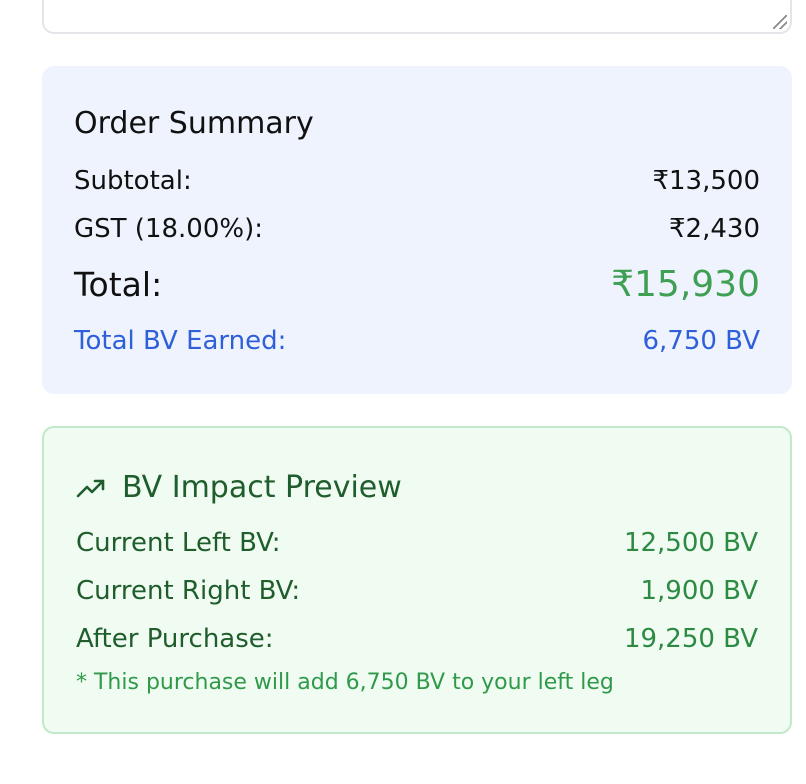  What do you see at coordinates (417, 639) in the screenshot?
I see `after-purchase-row: After Purchase: 19,250 BV` at bounding box center [417, 639].